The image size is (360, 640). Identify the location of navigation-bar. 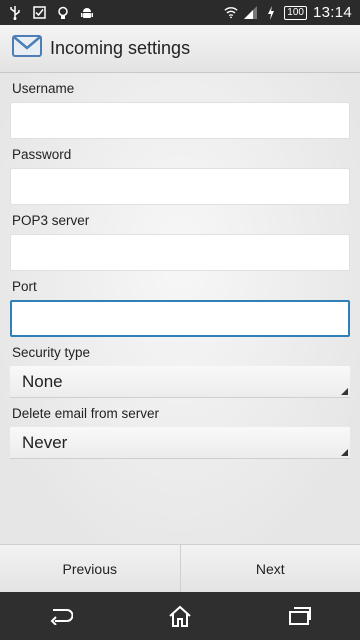
(180, 616).